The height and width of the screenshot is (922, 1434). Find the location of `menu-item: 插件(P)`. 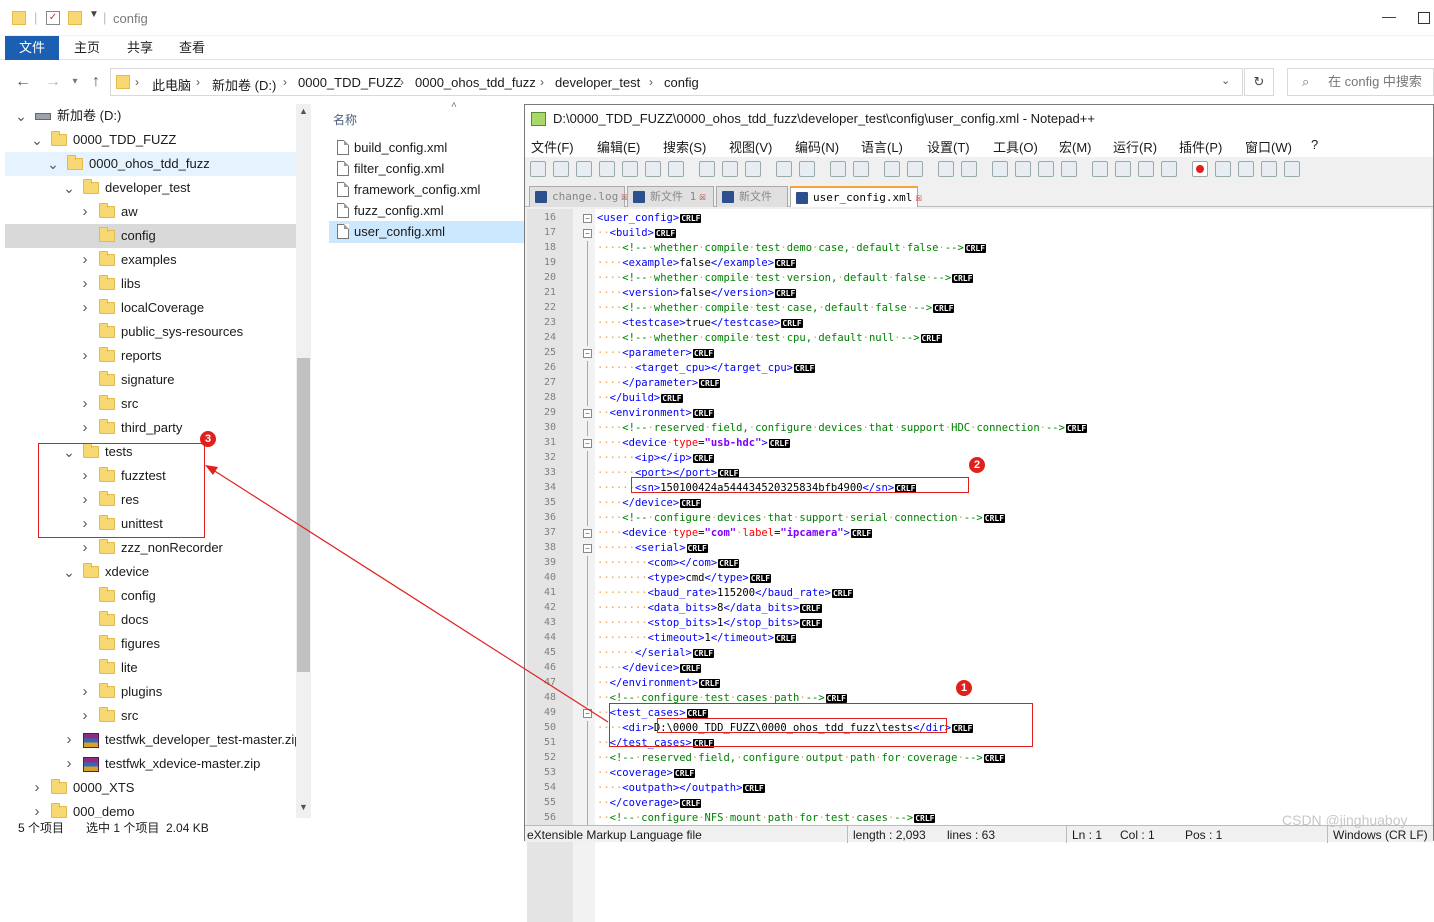

menu-item: 插件(P) is located at coordinates (1200, 146).